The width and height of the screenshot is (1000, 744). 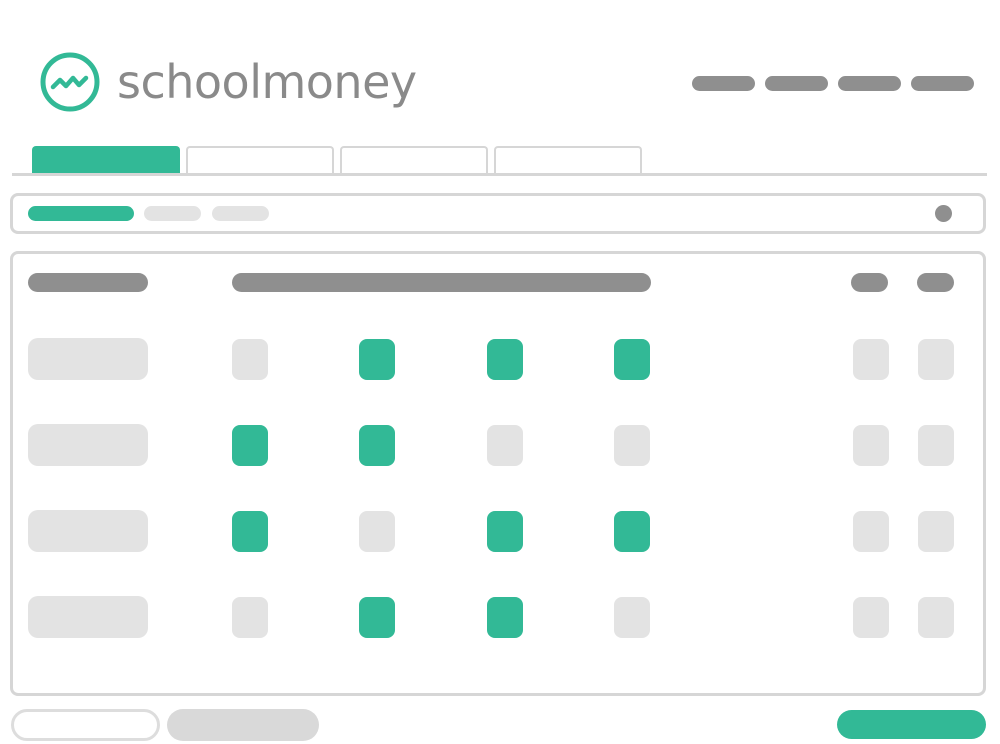 I want to click on options-dot, so click(x=943, y=213).